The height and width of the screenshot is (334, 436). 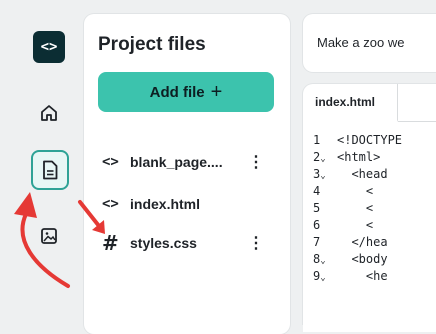 I want to click on home-icon-svg, so click(x=49, y=113).